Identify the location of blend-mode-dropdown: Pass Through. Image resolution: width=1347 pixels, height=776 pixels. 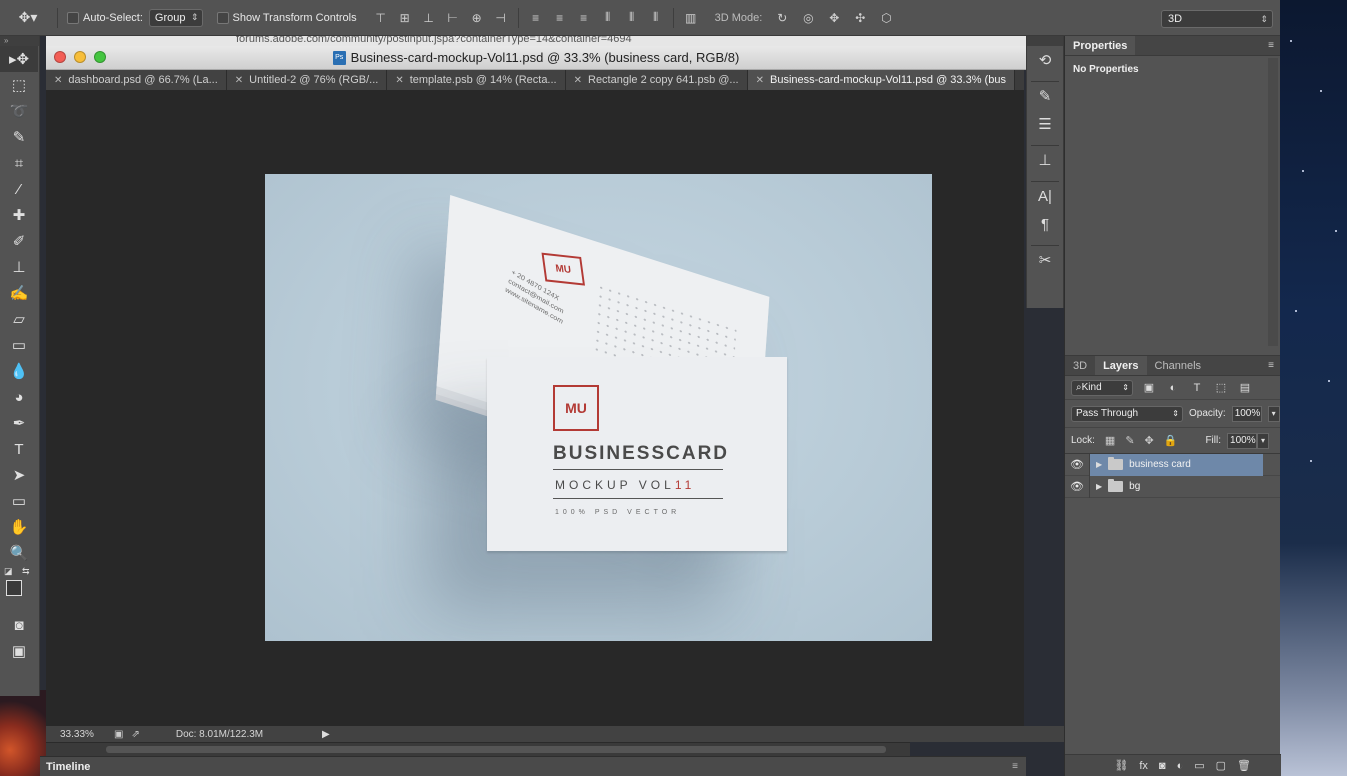
(1127, 413).